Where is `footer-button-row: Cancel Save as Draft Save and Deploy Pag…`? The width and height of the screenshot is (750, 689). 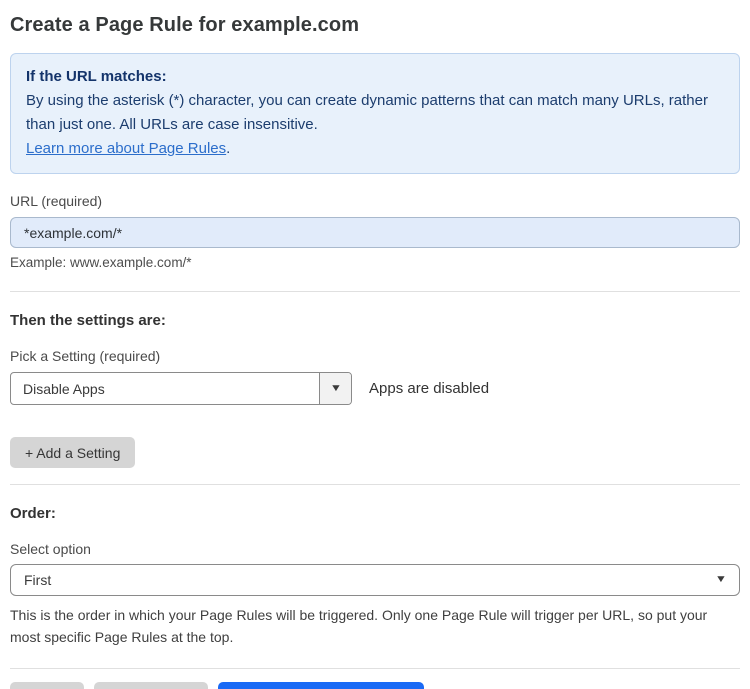 footer-button-row: Cancel Save as Draft Save and Deploy Pag… is located at coordinates (375, 685).